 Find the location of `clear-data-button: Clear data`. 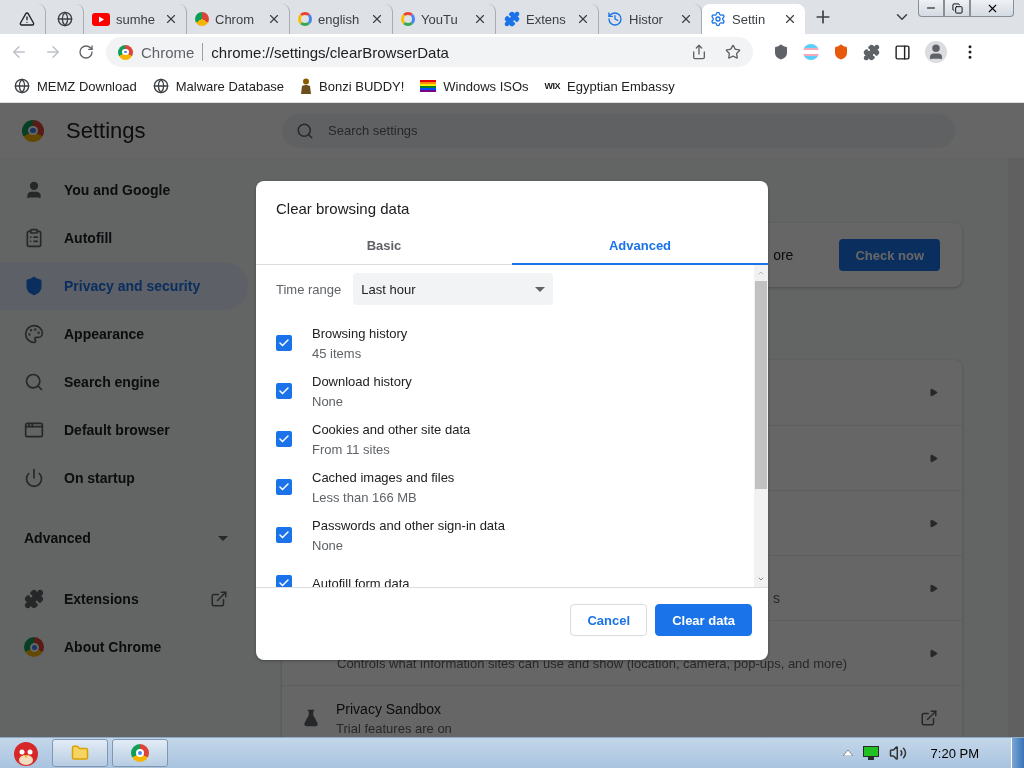

clear-data-button: Clear data is located at coordinates (703, 620).